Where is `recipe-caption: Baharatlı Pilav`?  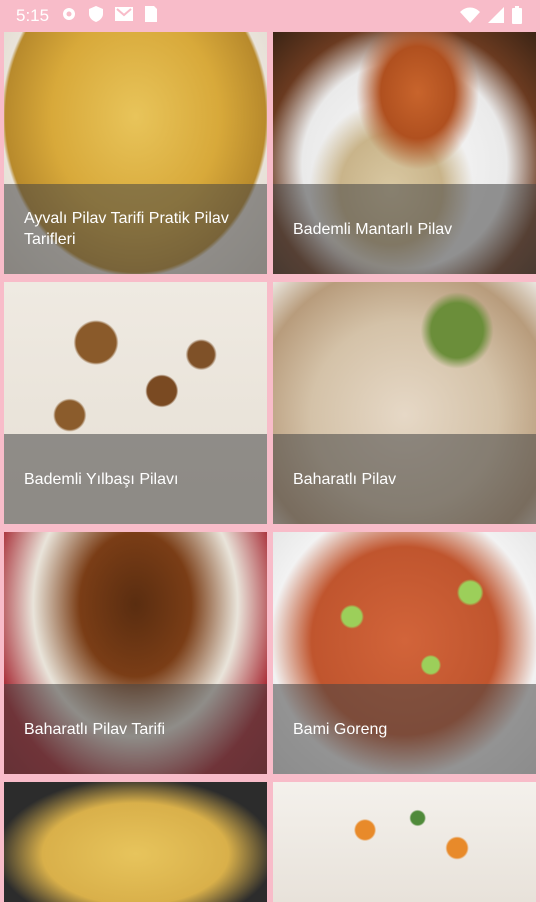
recipe-caption: Baharatlı Pilav is located at coordinates (404, 479).